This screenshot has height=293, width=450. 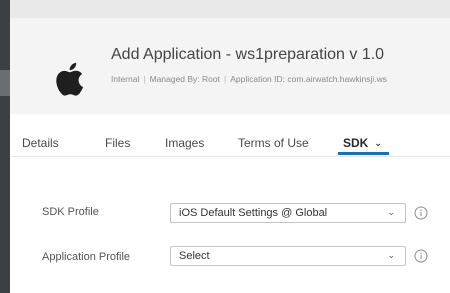 What do you see at coordinates (356, 143) in the screenshot?
I see `tab-sdk-label: SDK` at bounding box center [356, 143].